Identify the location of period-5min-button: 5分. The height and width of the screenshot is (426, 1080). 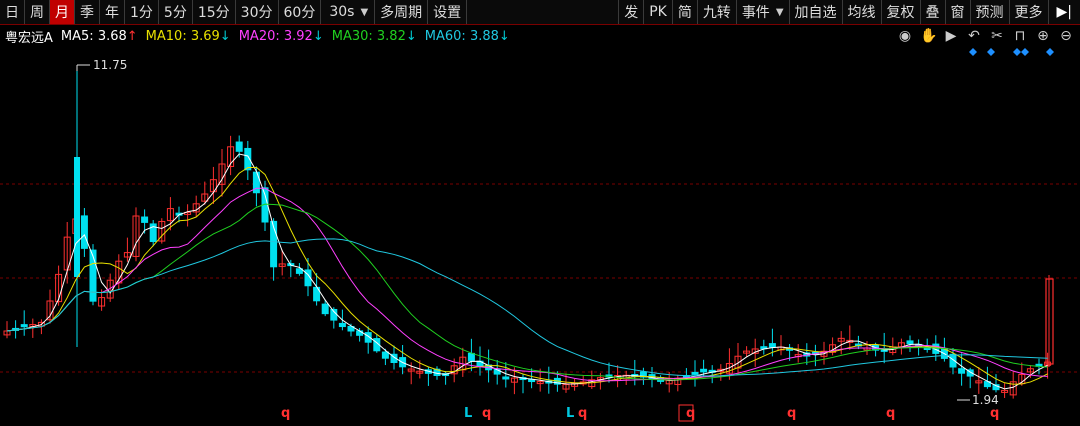
(176, 12).